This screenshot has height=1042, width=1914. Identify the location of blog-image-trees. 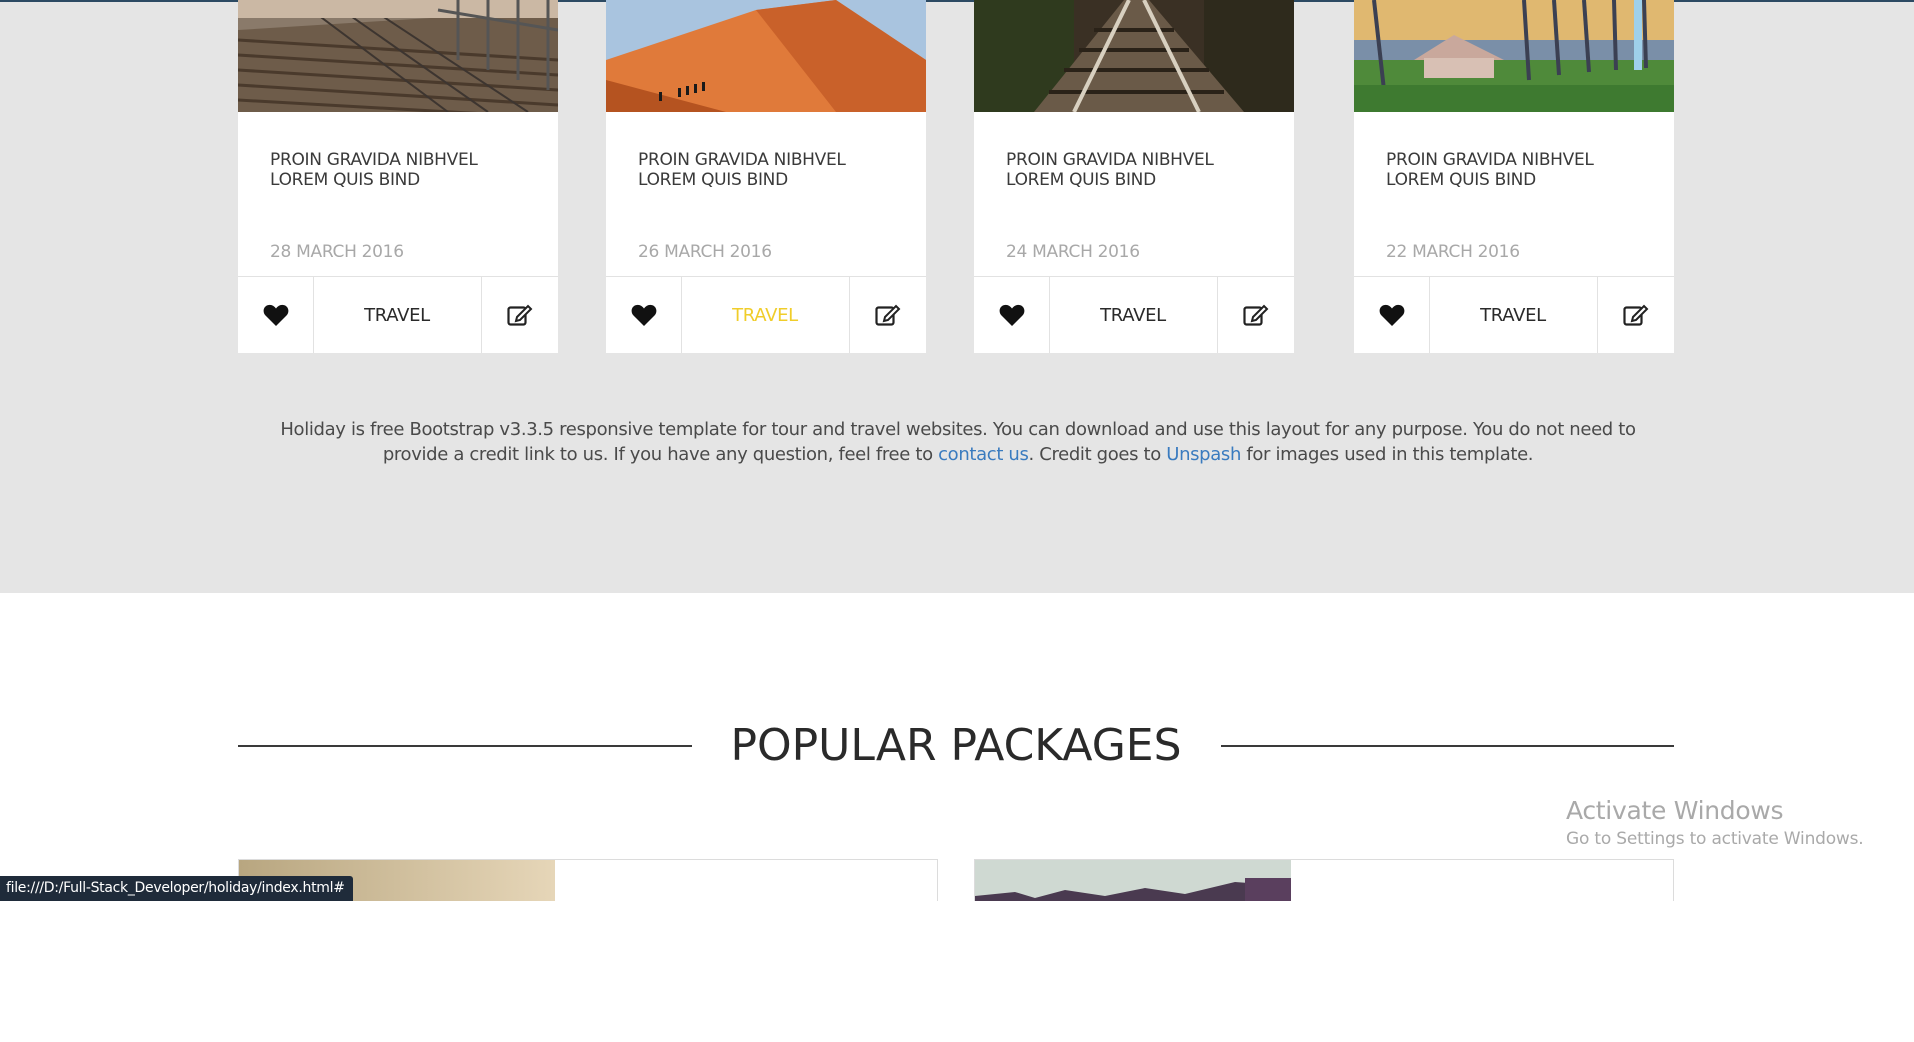
(1514, 56).